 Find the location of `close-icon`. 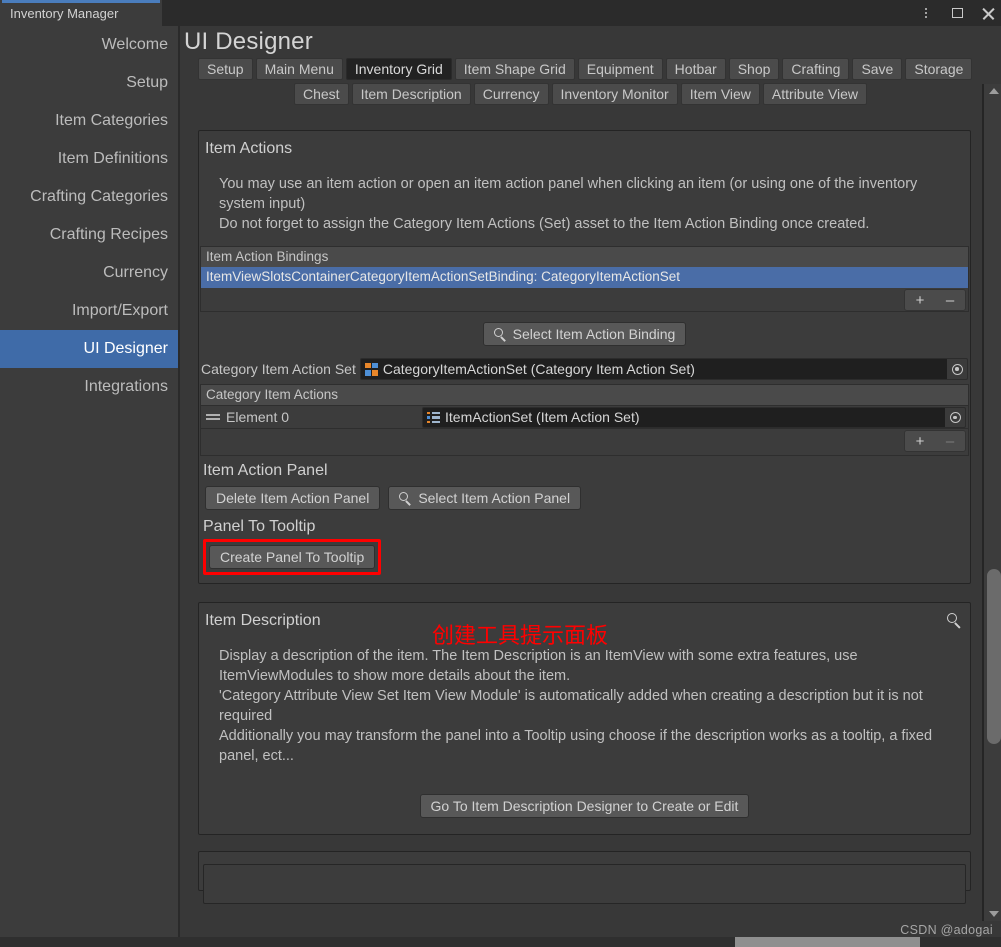

close-icon is located at coordinates (988, 13).